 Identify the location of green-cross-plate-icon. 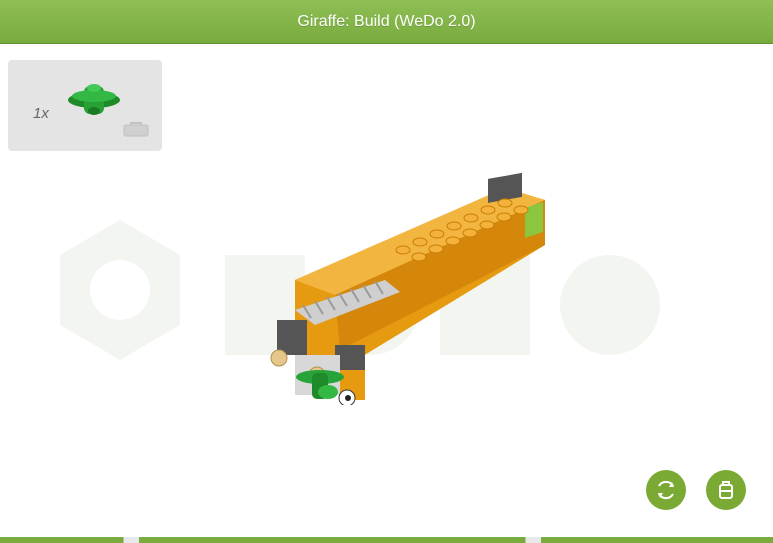
(94, 102).